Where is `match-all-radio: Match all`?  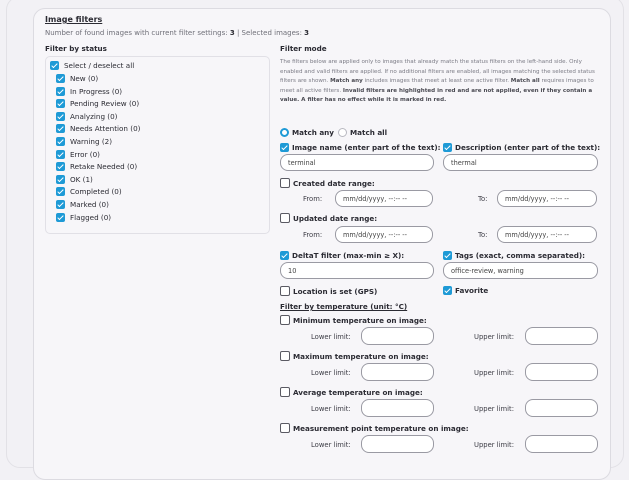
match-all-radio: Match all is located at coordinates (362, 132).